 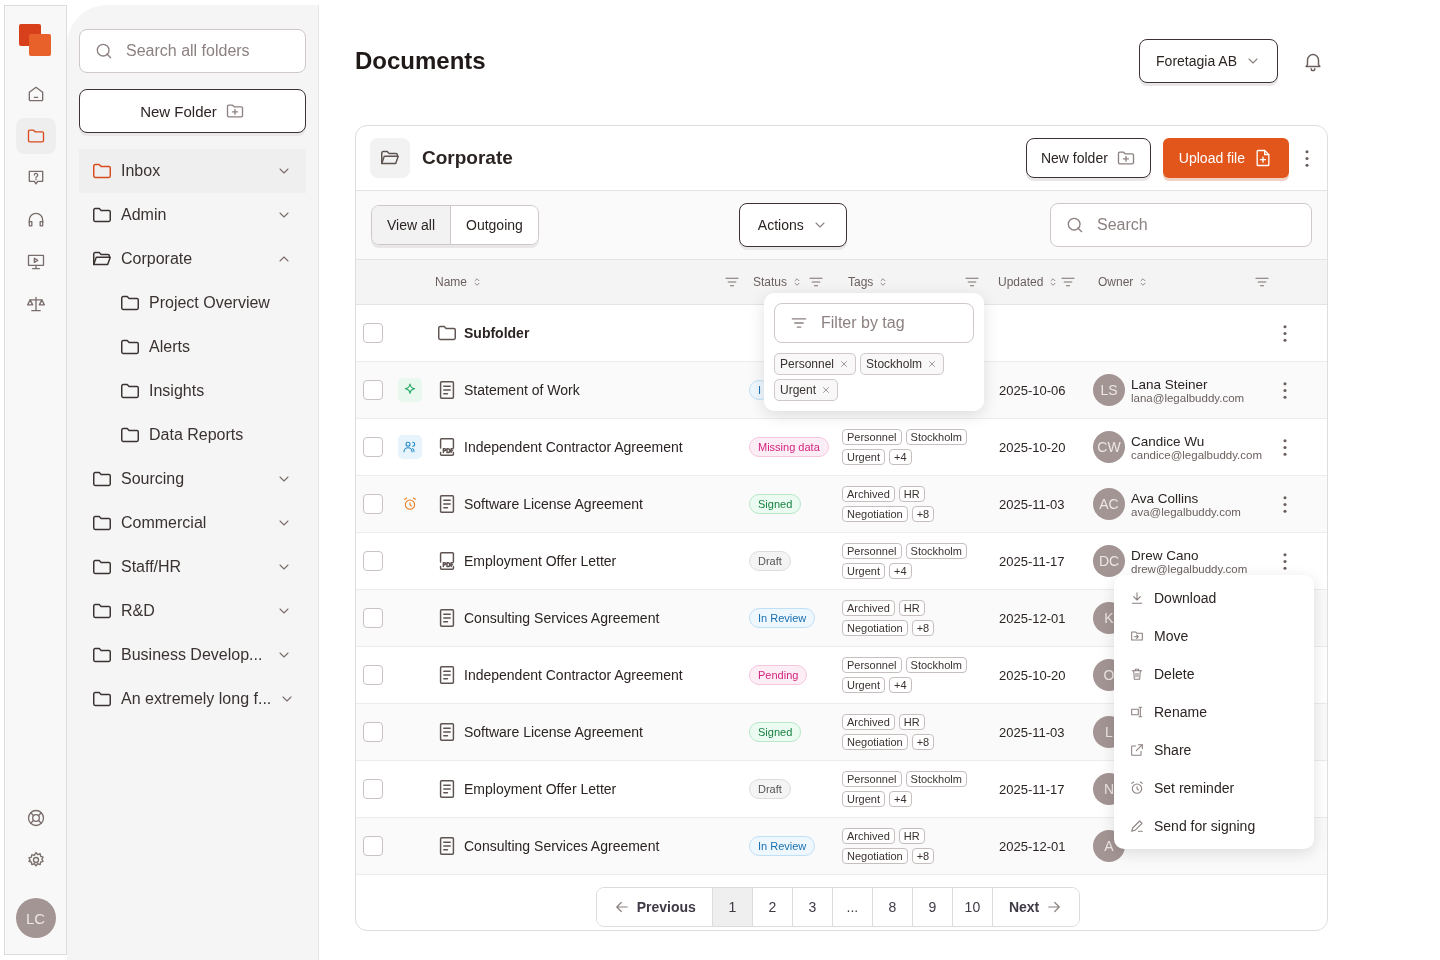 I want to click on updated-date: 2025-12-01, so click(x=1032, y=618).